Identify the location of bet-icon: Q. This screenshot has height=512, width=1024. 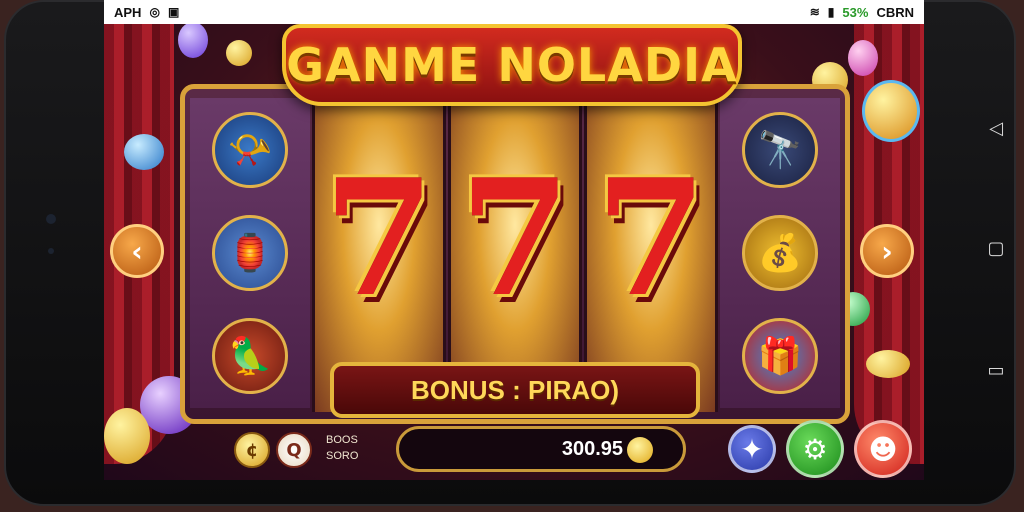
(294, 450).